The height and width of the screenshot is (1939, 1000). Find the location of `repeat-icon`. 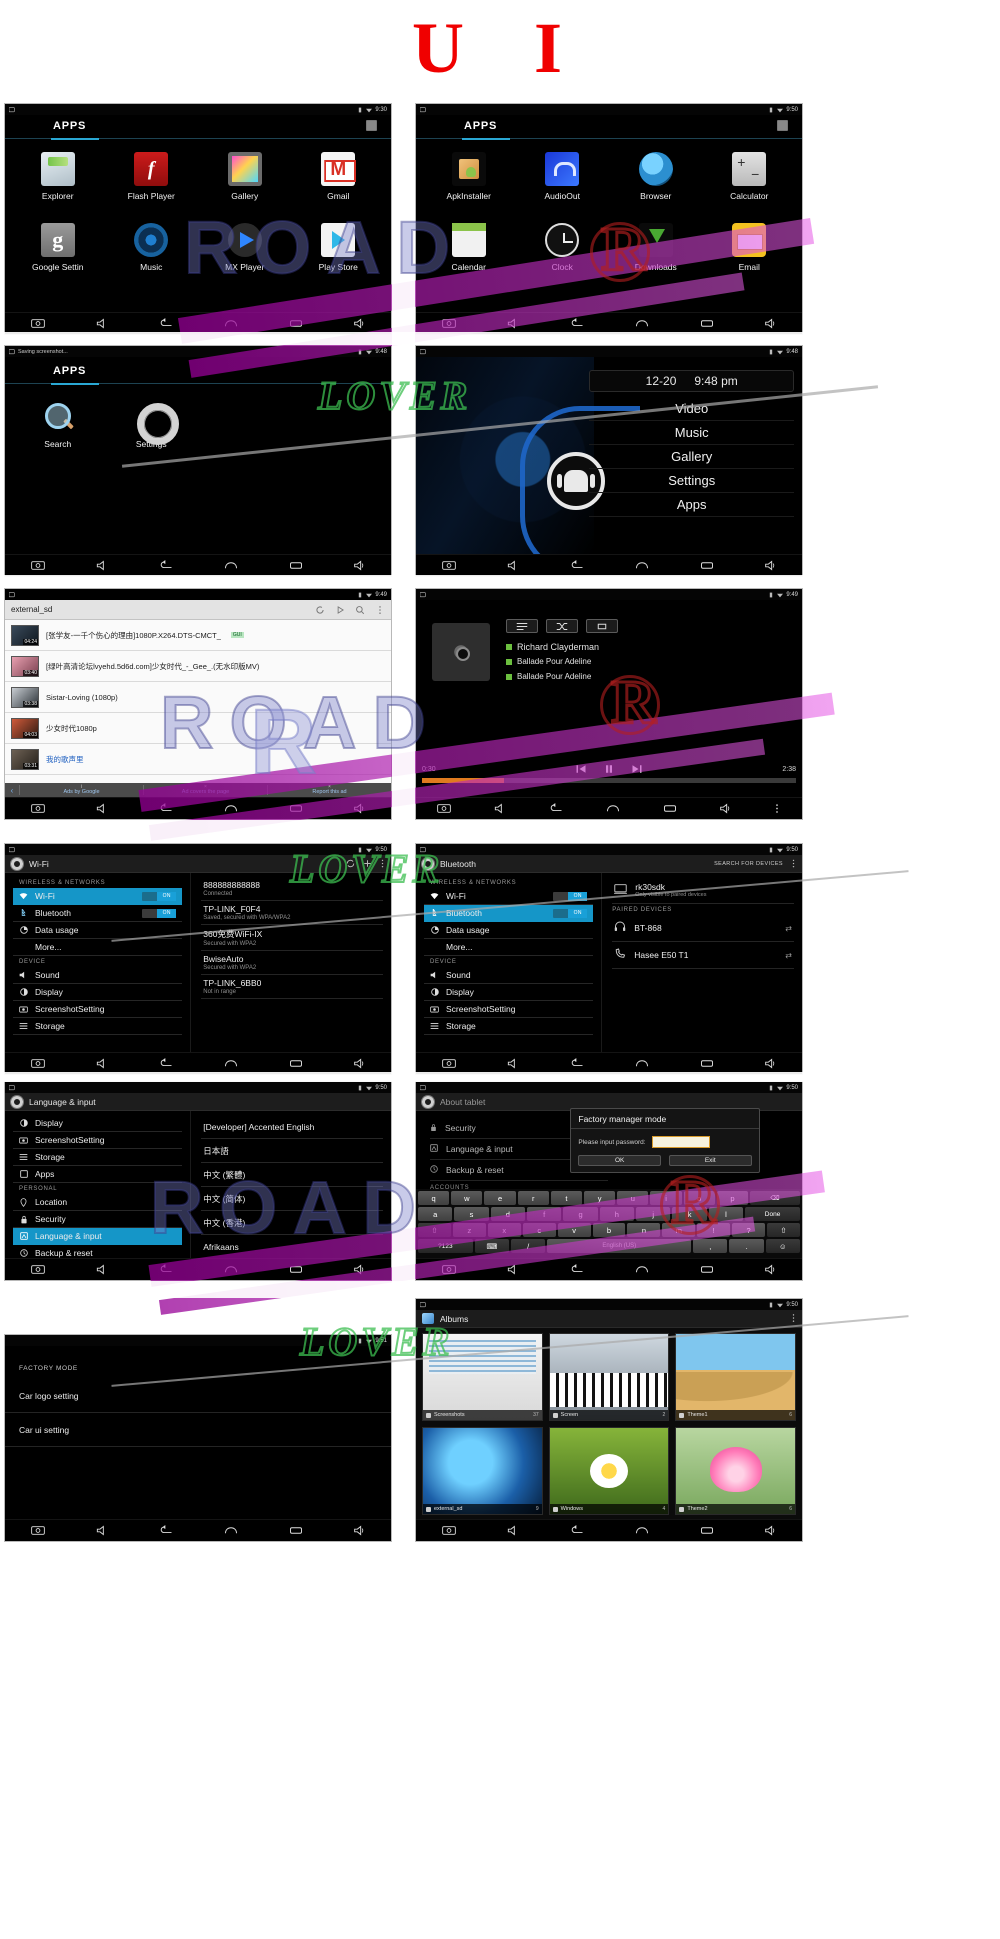

repeat-icon is located at coordinates (602, 626).